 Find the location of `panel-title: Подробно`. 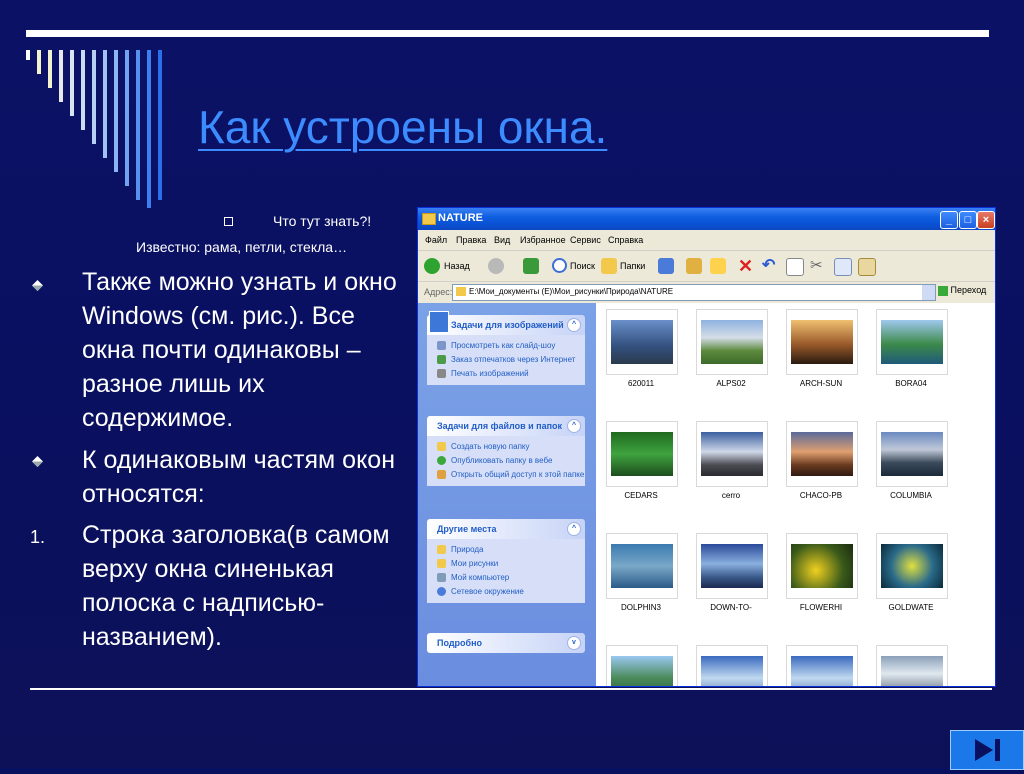

panel-title: Подробно is located at coordinates (460, 643).